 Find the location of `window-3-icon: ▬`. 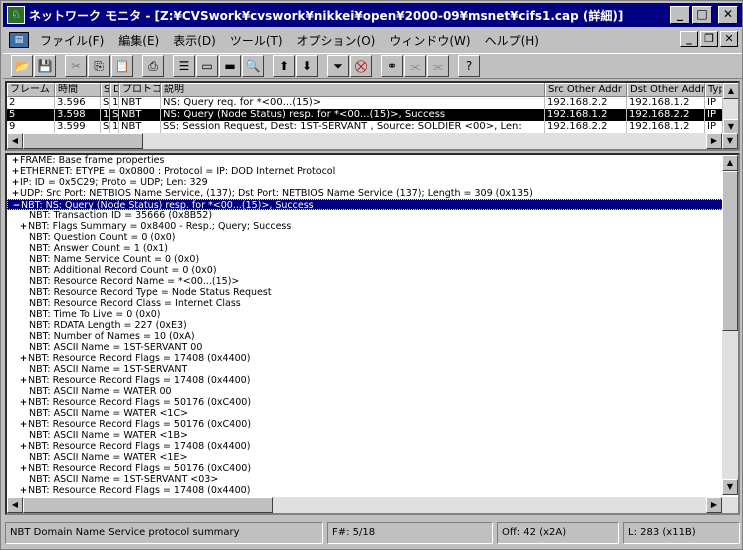

window-3-icon: ▬ is located at coordinates (230, 66).